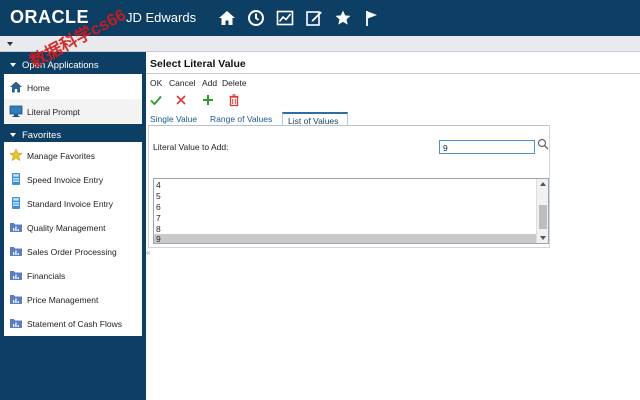 The width and height of the screenshot is (640, 400). What do you see at coordinates (182, 83) in the screenshot?
I see `cancel-menu-item: Cancel` at bounding box center [182, 83].